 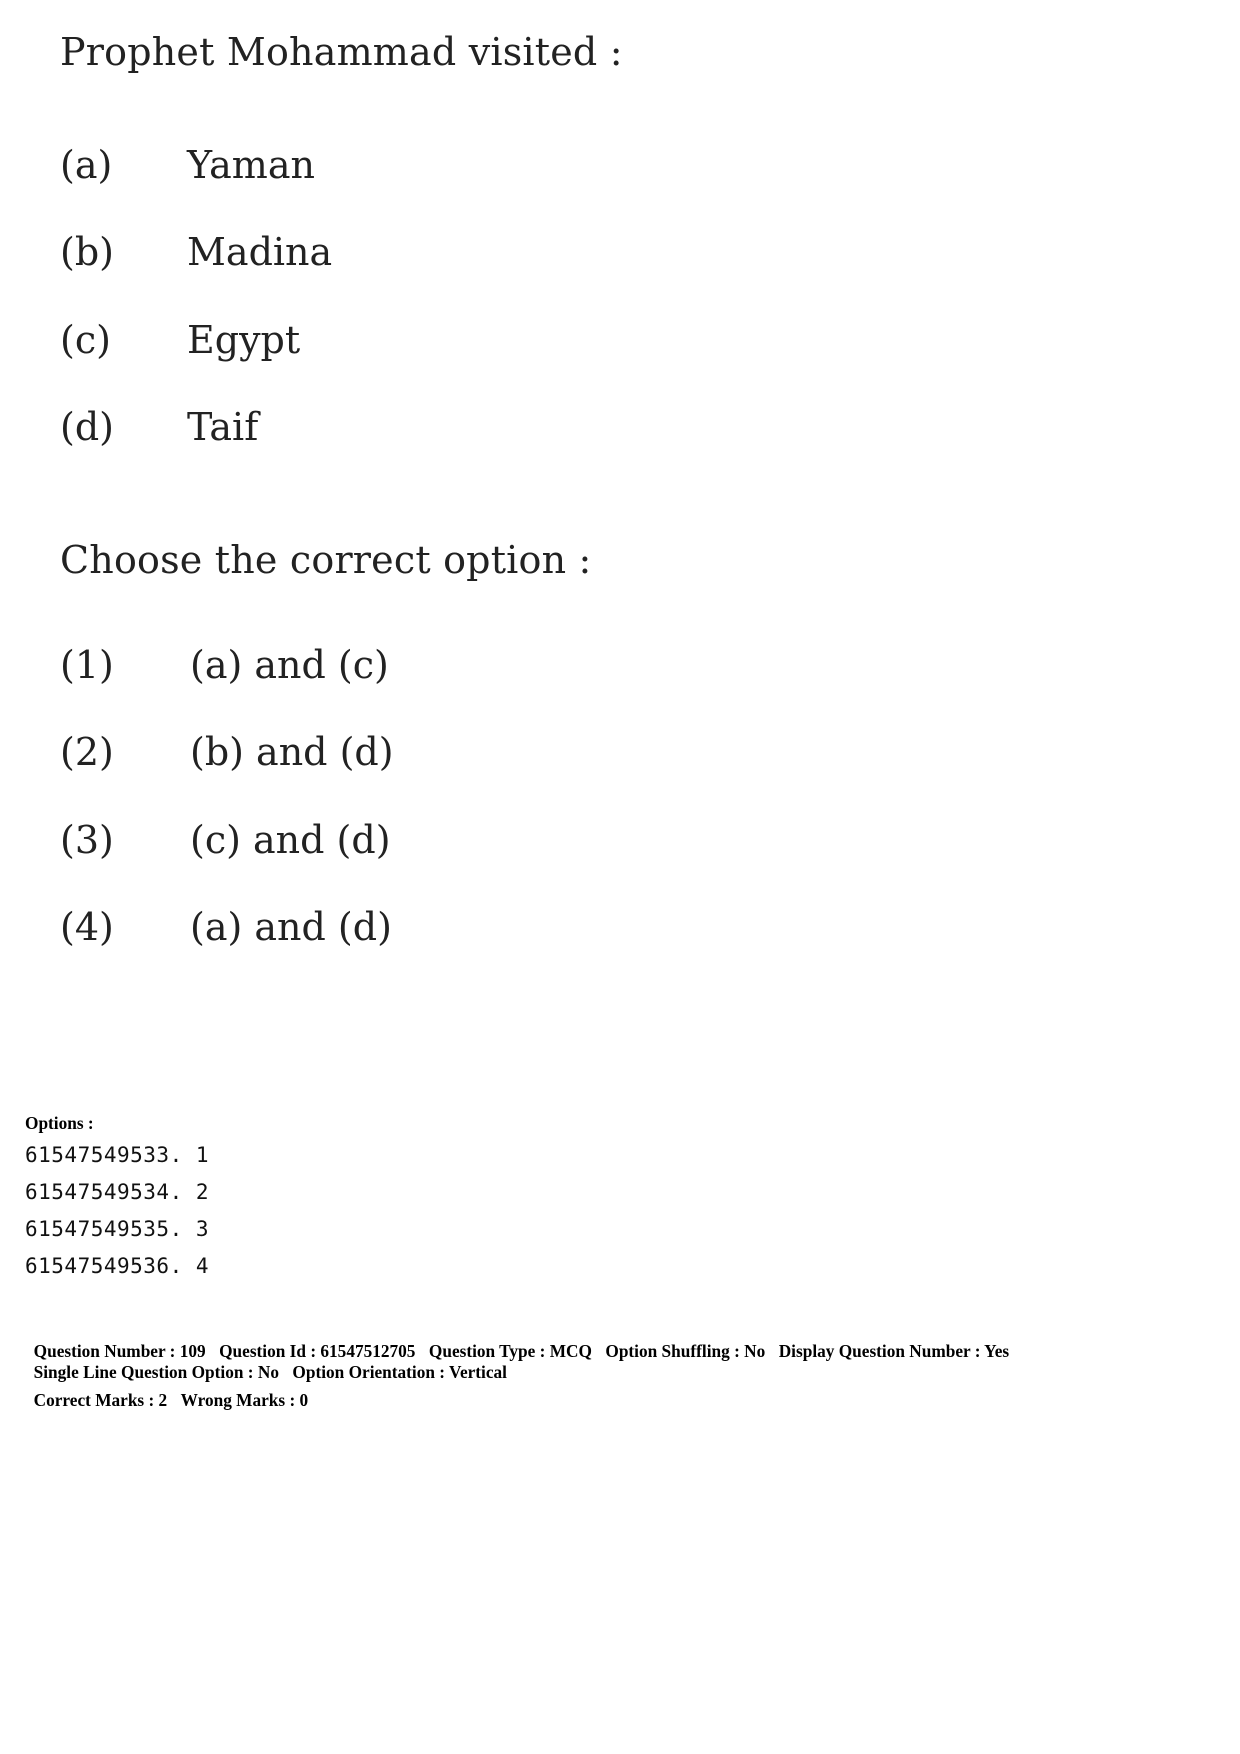 I want to click on choice-text: (c) and (d), so click(x=290, y=840).